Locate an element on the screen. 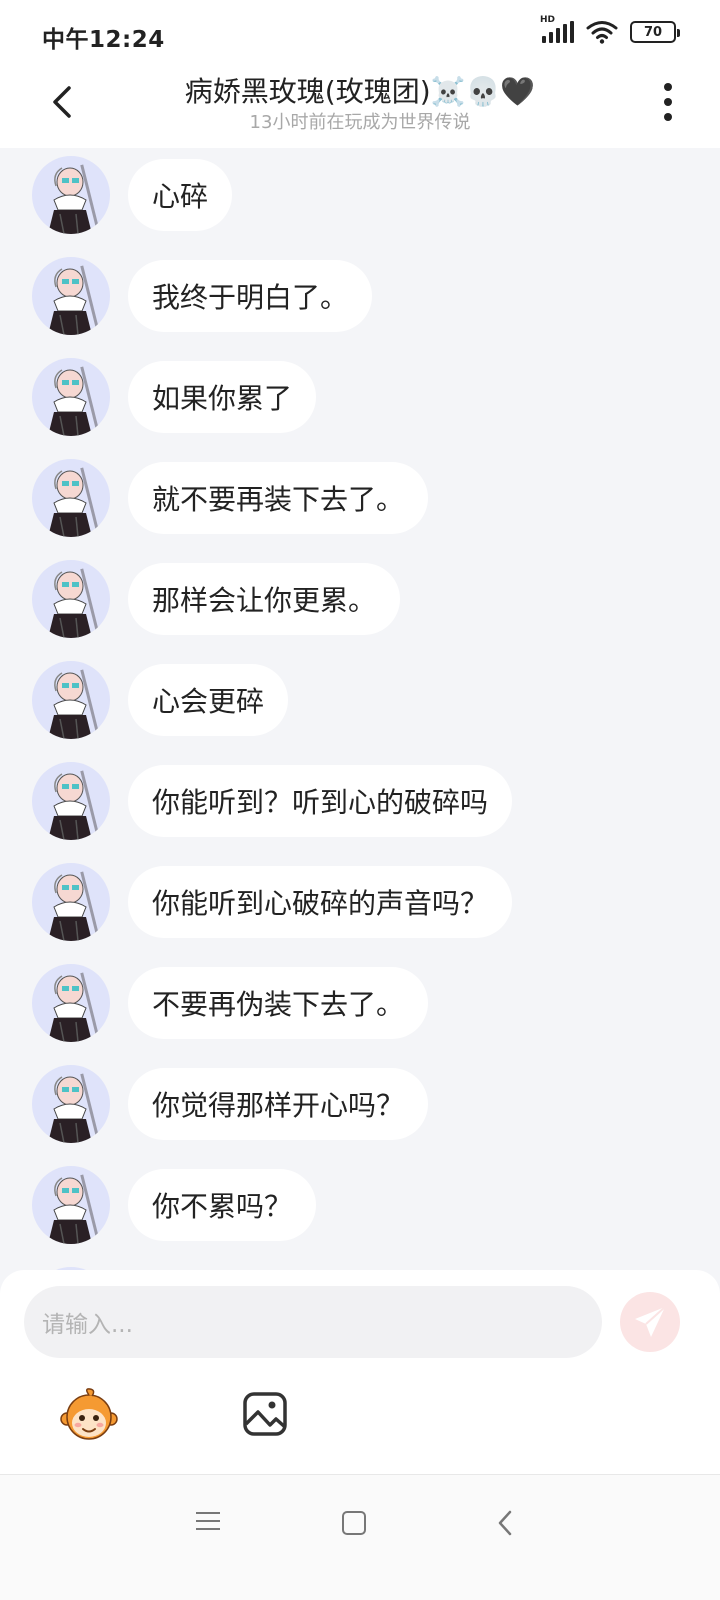 The width and height of the screenshot is (720, 1600). battery-icon: 70 is located at coordinates (655, 32).